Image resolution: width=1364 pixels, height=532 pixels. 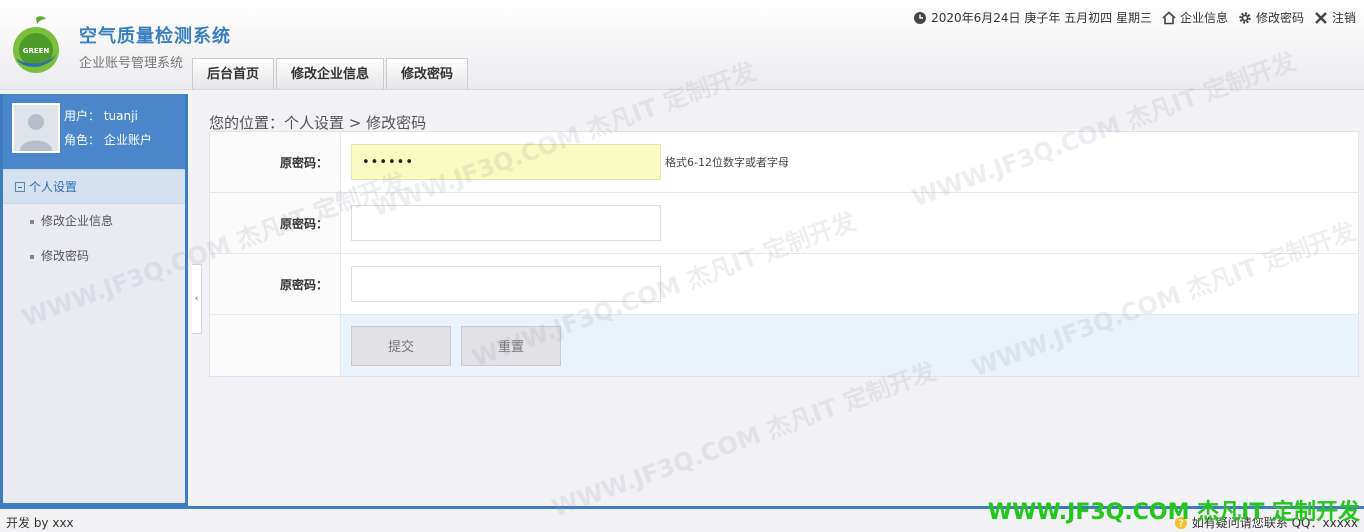 I want to click on old-password-input, so click(x=506, y=162).